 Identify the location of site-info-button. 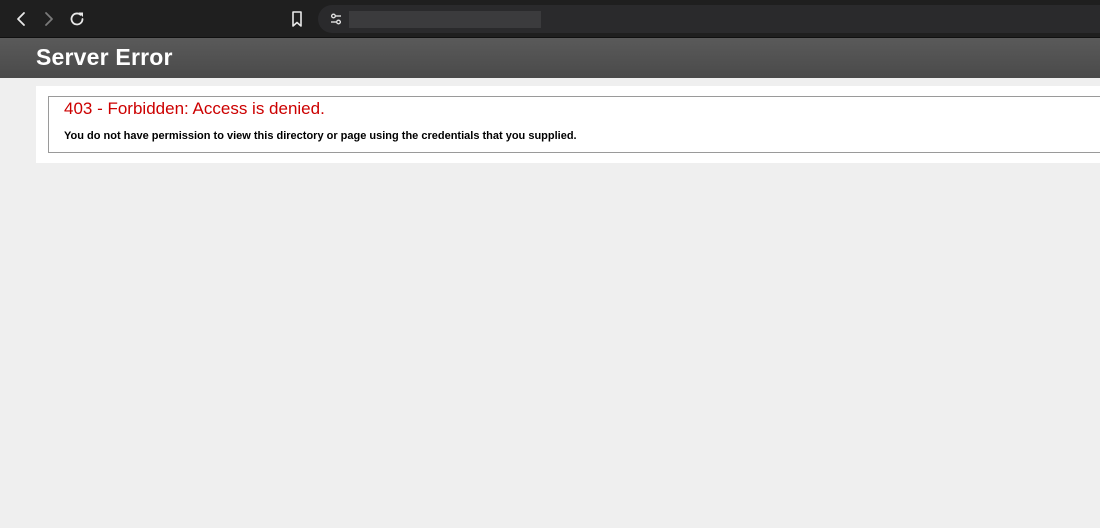
(336, 19).